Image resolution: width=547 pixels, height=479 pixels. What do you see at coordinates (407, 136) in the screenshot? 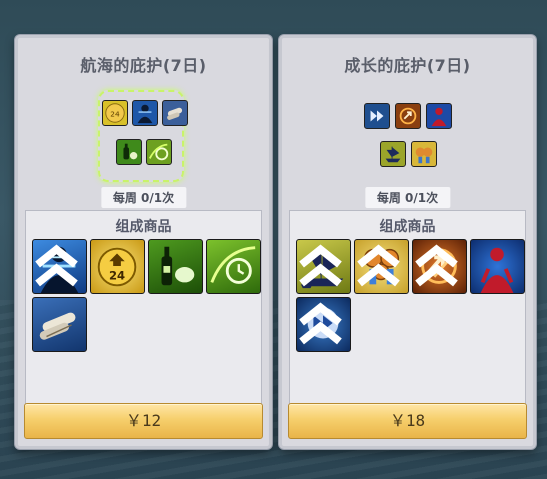
I see `preview-icons` at bounding box center [407, 136].